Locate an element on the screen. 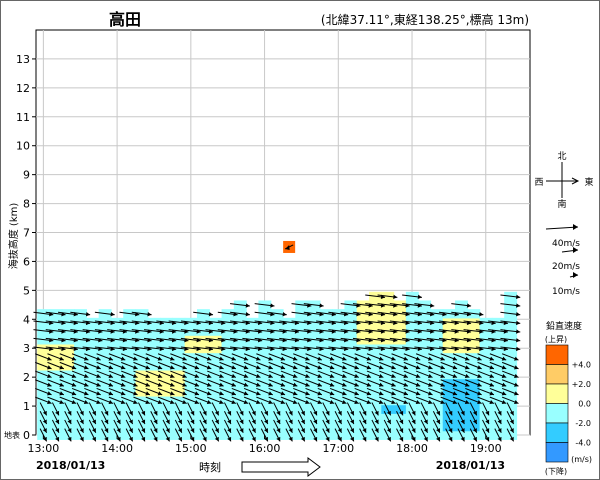  compass-east: 東 is located at coordinates (588, 182).